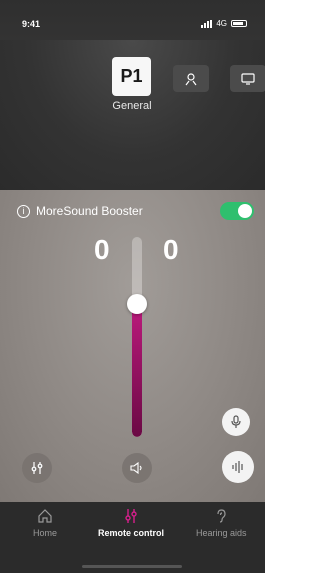  Describe the element at coordinates (132, 20) in the screenshot. I see `status-bar: 9:41 4G` at that location.